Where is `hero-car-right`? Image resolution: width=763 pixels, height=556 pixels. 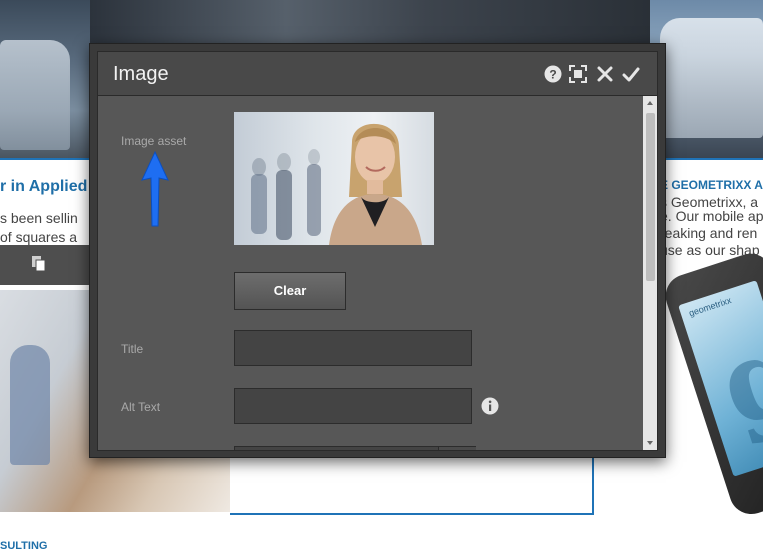
hero-car-right is located at coordinates (711, 78).